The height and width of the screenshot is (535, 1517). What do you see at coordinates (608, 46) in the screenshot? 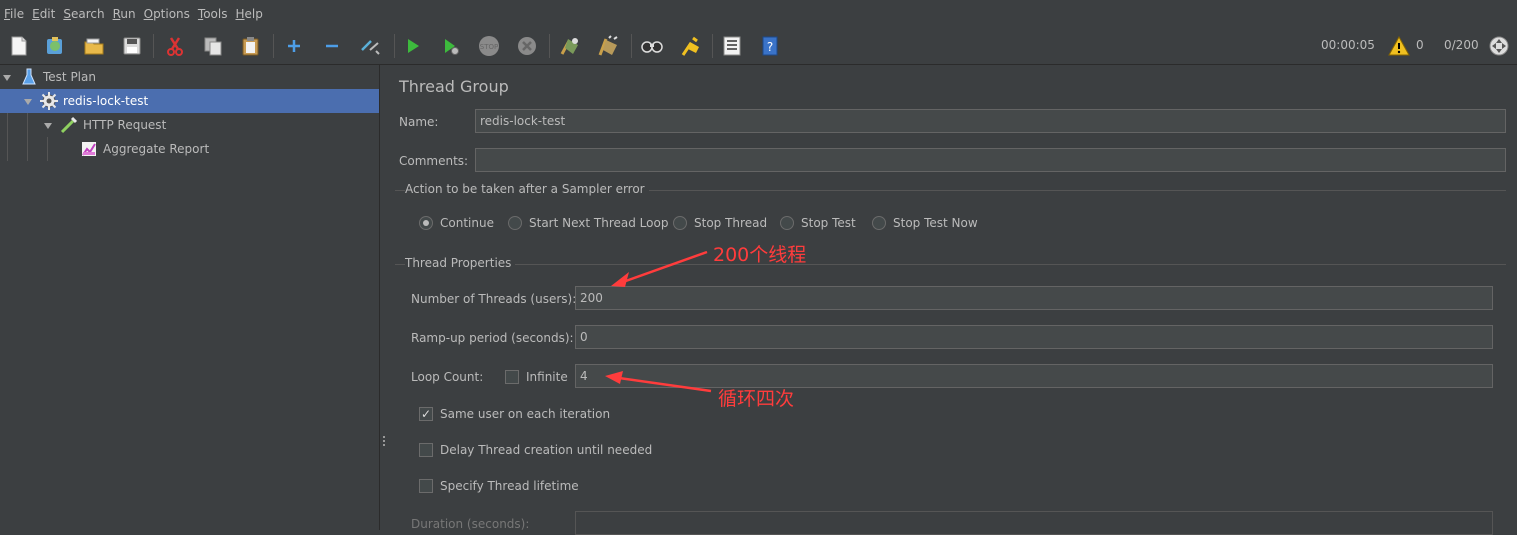
I see `clear-all-icon` at bounding box center [608, 46].